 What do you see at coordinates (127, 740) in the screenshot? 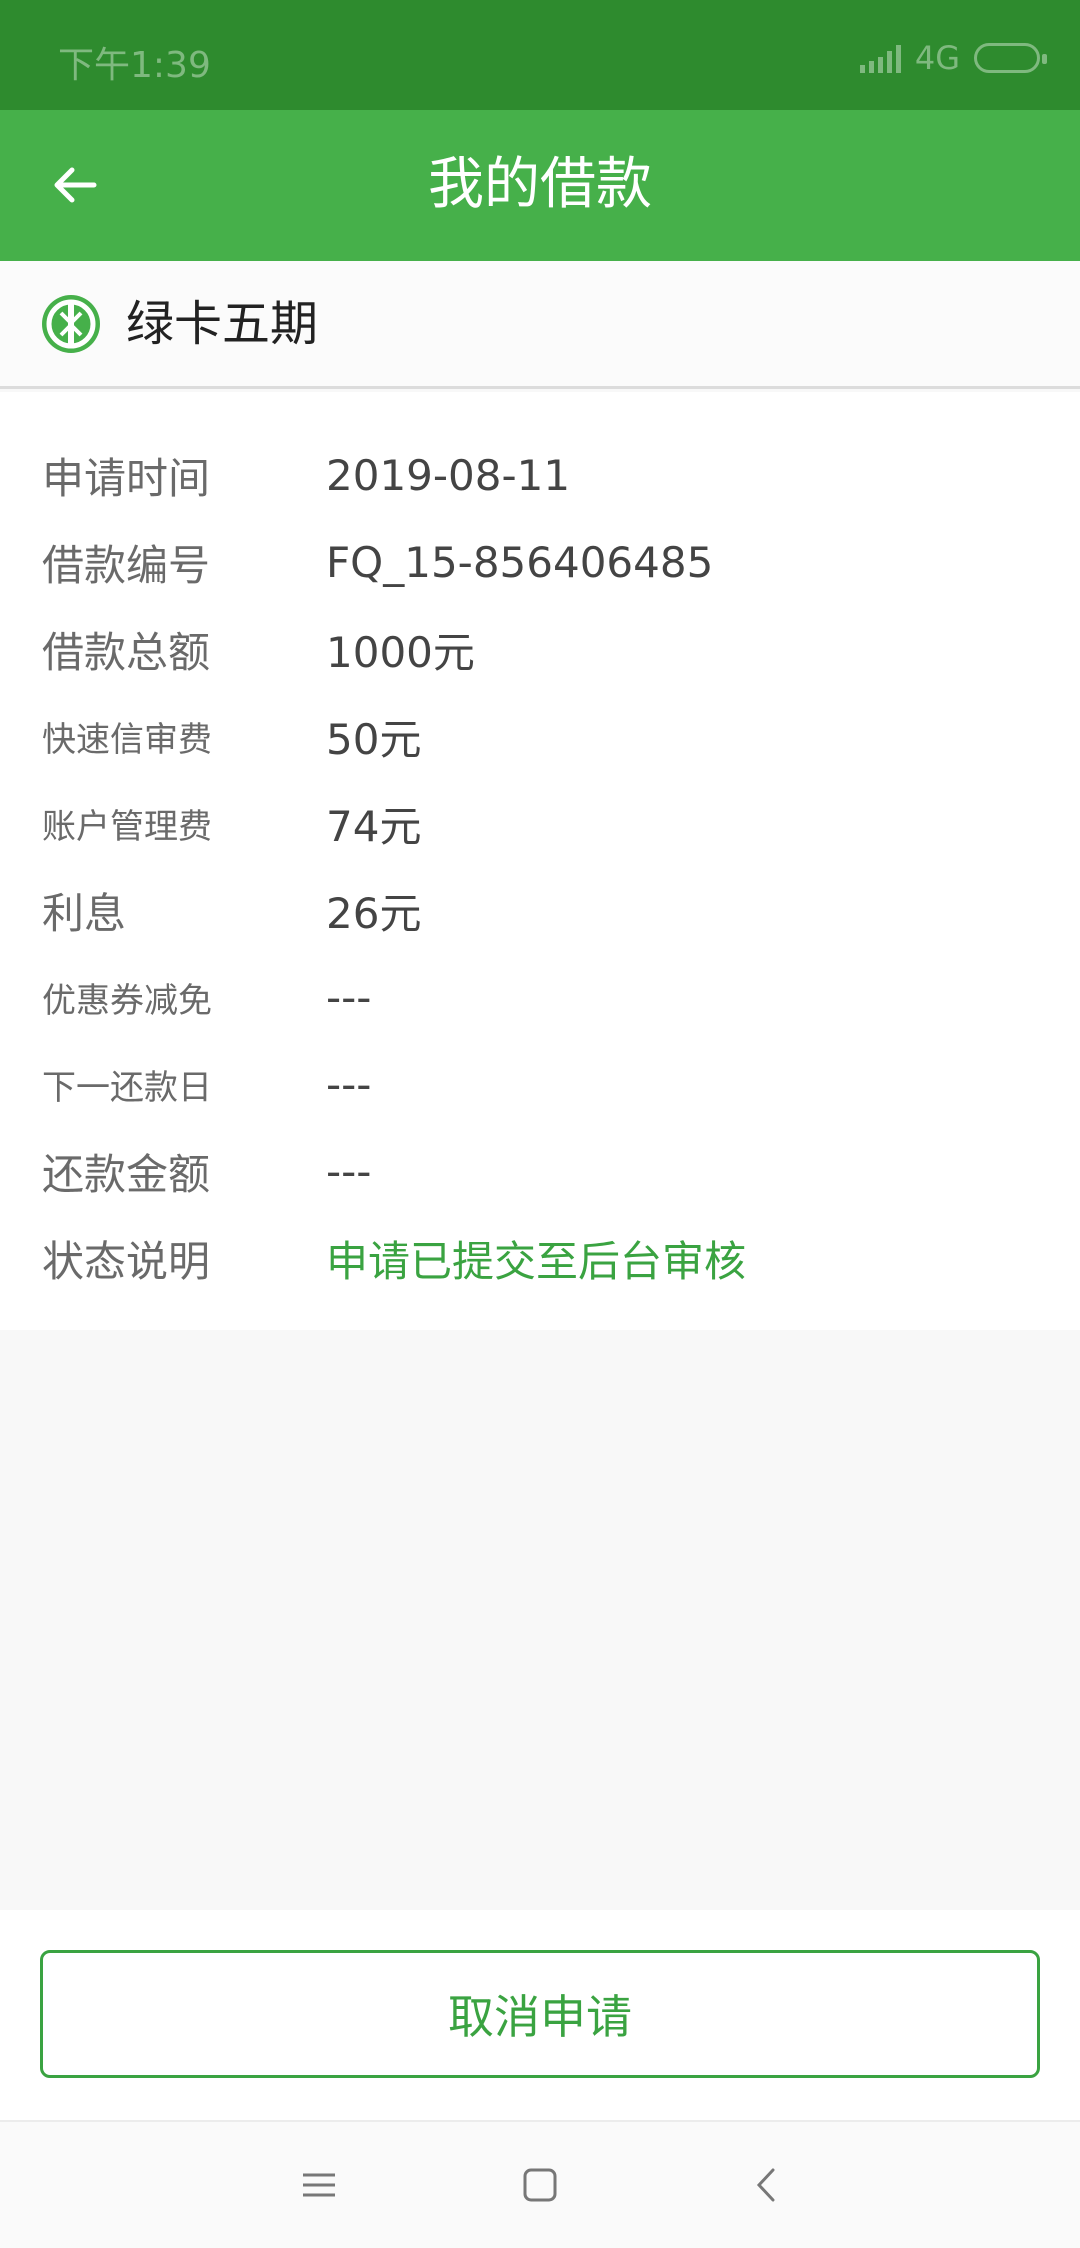
I see `detail-label: 快速信审费` at bounding box center [127, 740].